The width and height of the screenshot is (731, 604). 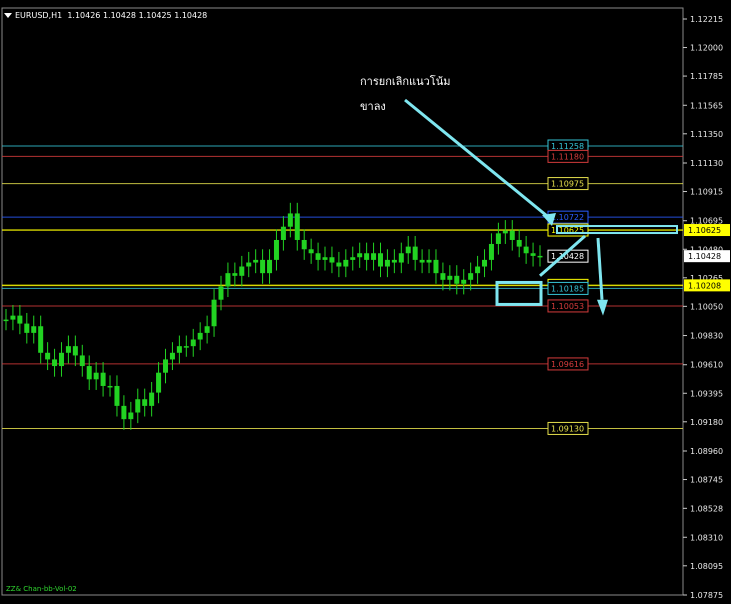 What do you see at coordinates (704, 230) in the screenshot?
I see `level-price-axis-label: 1.10625` at bounding box center [704, 230].